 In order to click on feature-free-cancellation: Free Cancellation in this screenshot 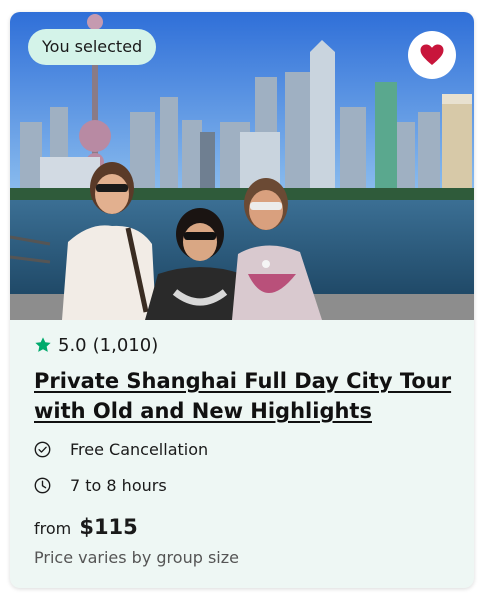, I will do `click(244, 449)`.